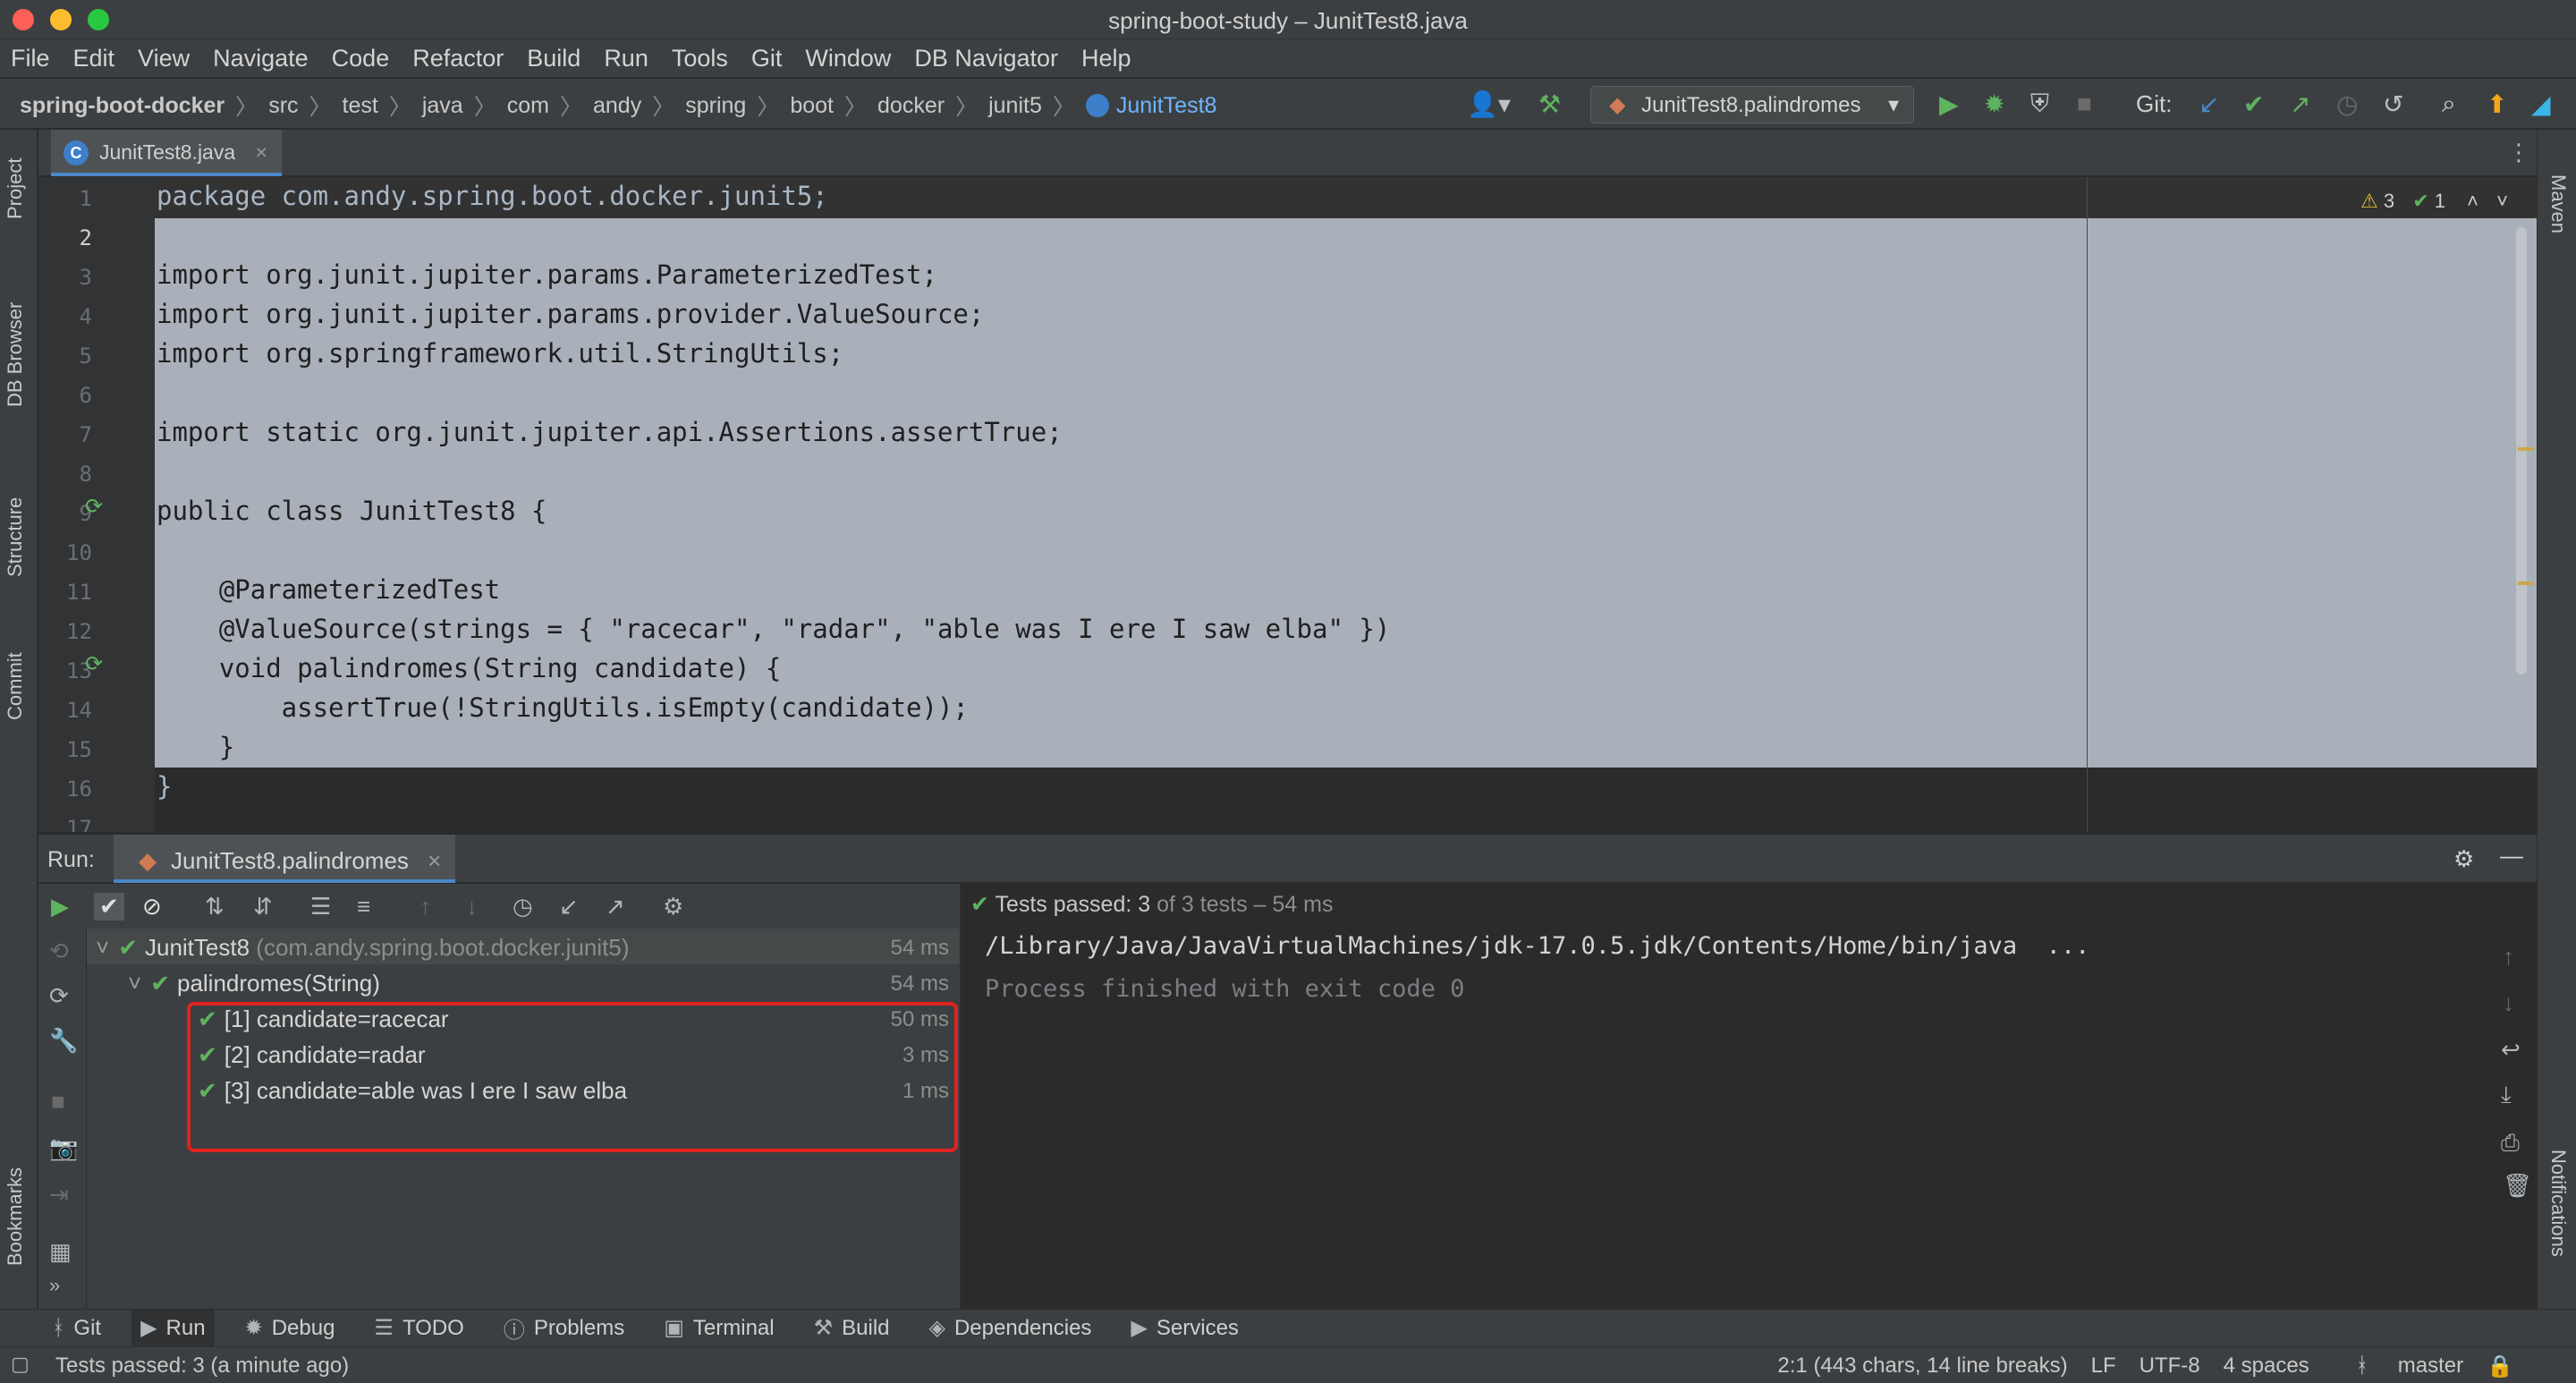 This screenshot has width=2576, height=1383. I want to click on breadcrumb-andy: andy, so click(617, 106).